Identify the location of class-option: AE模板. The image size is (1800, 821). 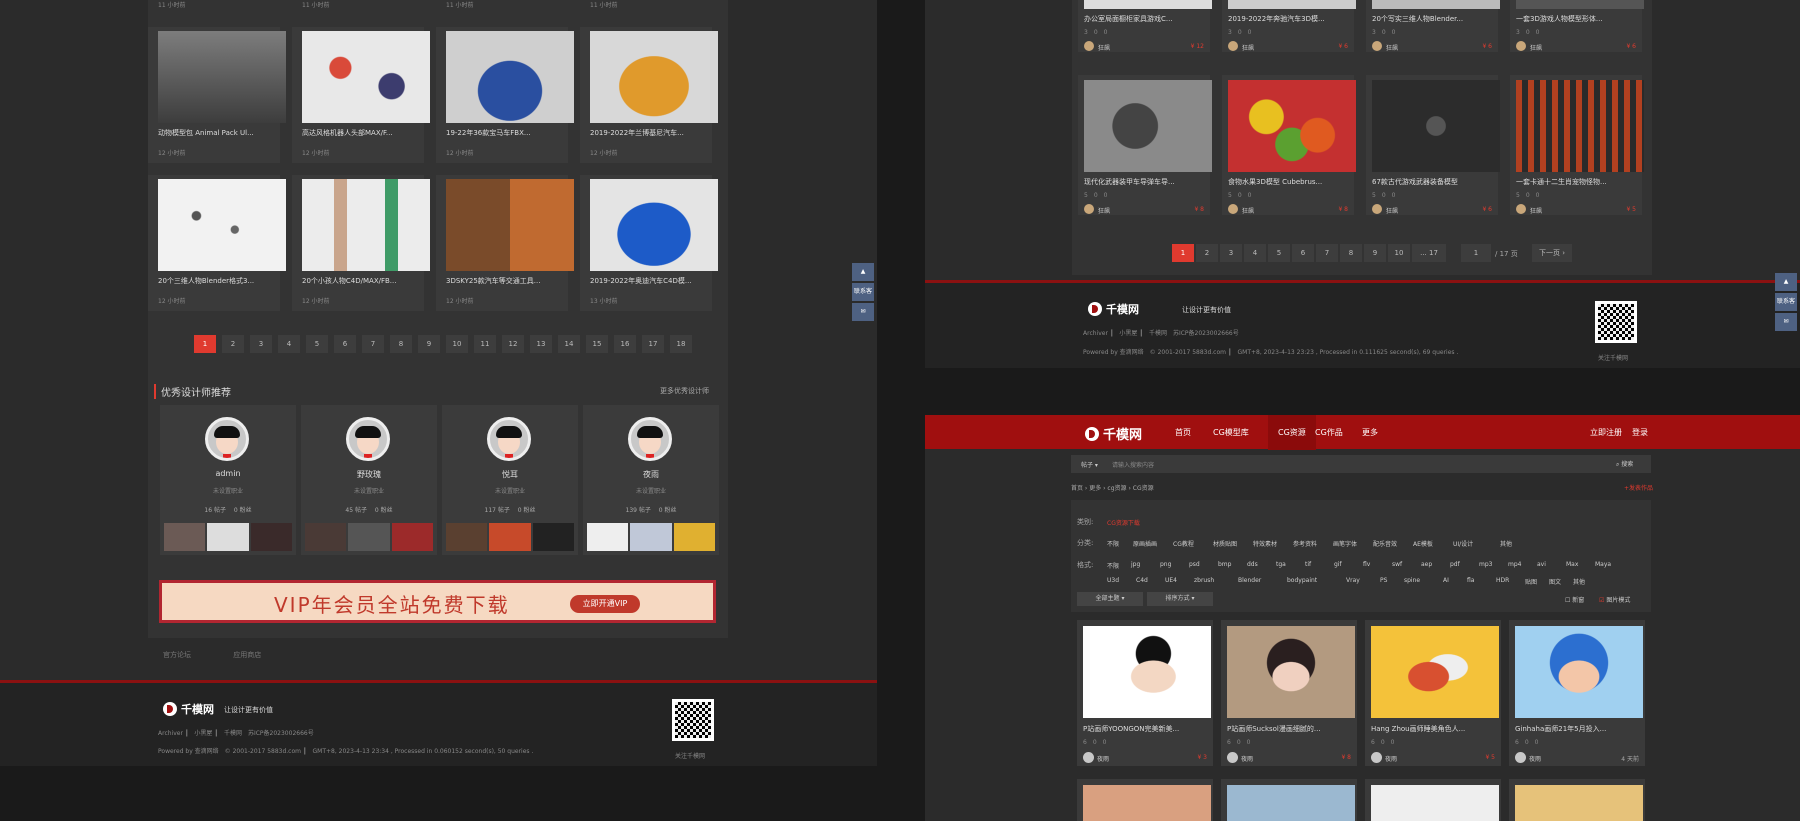
(1423, 543).